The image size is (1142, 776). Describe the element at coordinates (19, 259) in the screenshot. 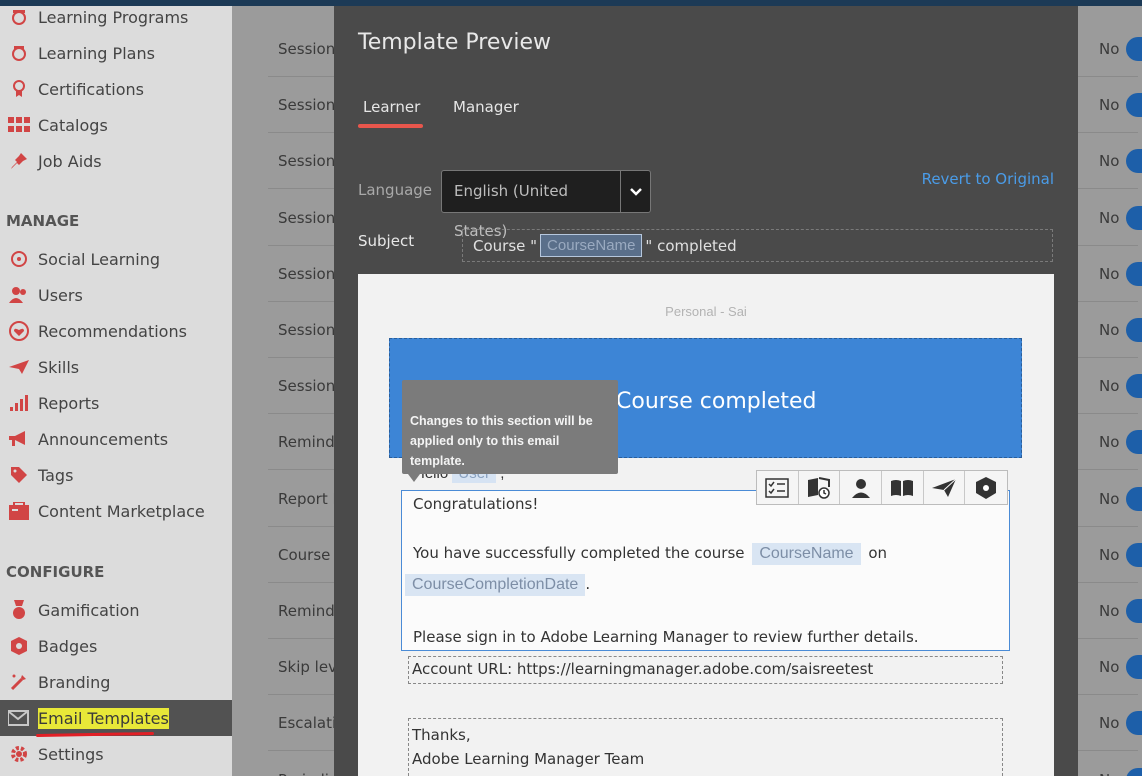

I see `social-learning-icon` at that location.